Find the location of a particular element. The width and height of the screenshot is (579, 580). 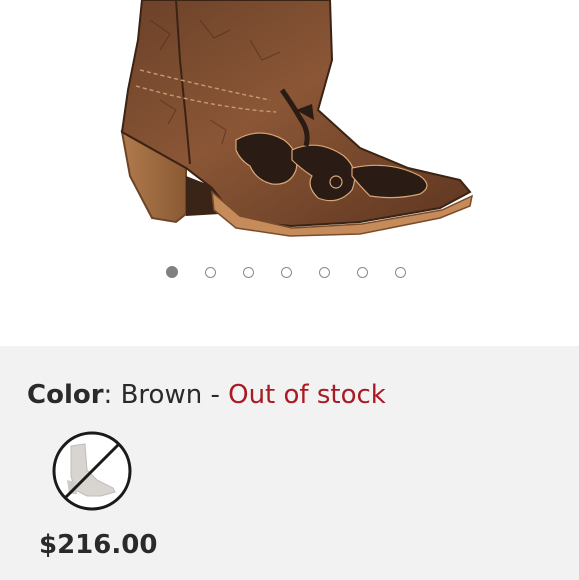

color-value: Brown is located at coordinates (161, 395).